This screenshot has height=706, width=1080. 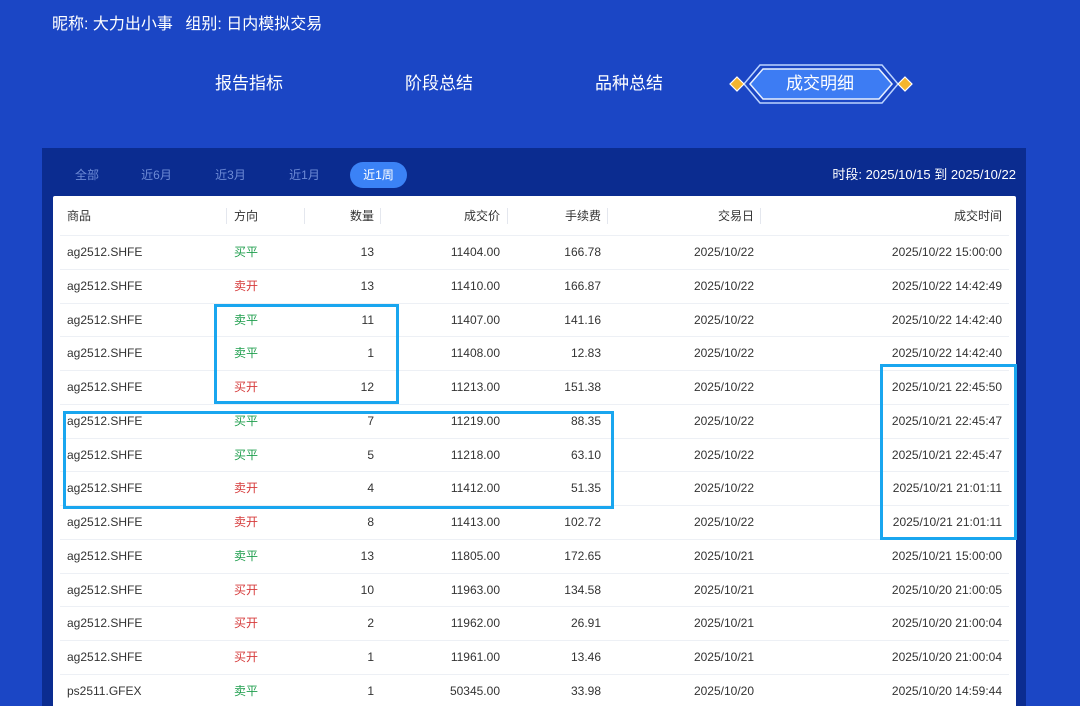 What do you see at coordinates (582, 285) in the screenshot?
I see `cell-fee: 166.87` at bounding box center [582, 285].